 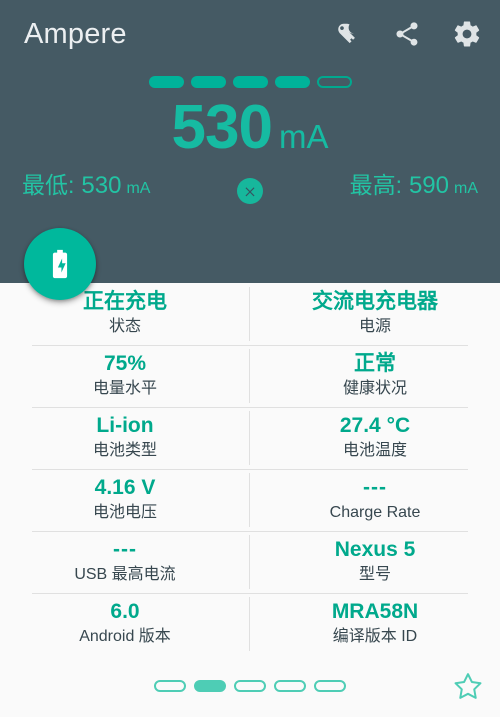 What do you see at coordinates (467, 34) in the screenshot?
I see `gear-icon` at bounding box center [467, 34].